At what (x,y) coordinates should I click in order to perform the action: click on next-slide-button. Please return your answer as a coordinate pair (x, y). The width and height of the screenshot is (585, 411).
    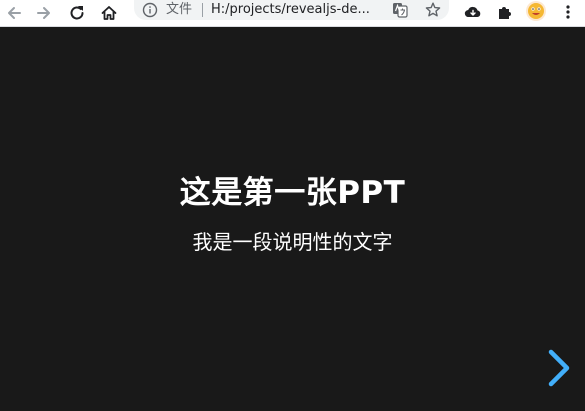
    Looking at the image, I should click on (559, 368).